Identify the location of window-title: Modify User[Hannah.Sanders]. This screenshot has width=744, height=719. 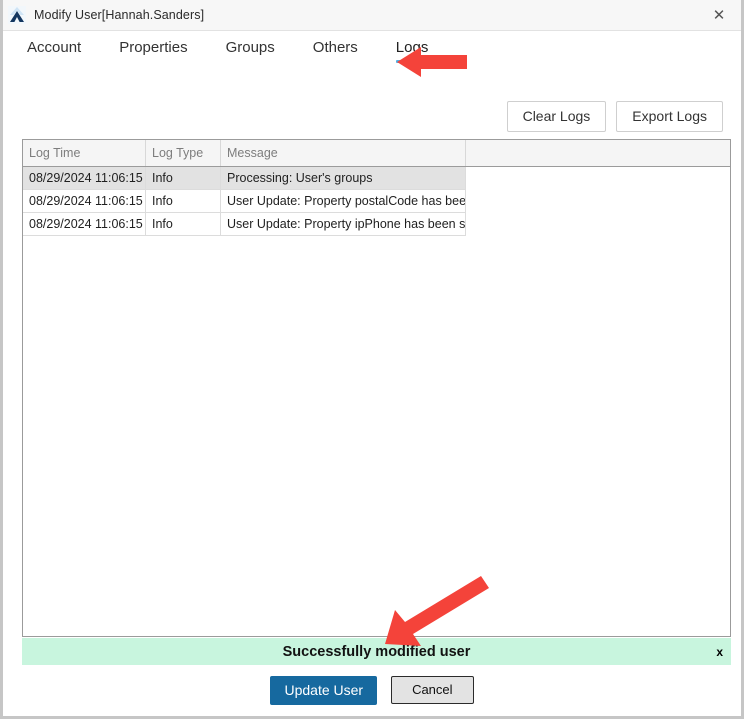
(119, 15).